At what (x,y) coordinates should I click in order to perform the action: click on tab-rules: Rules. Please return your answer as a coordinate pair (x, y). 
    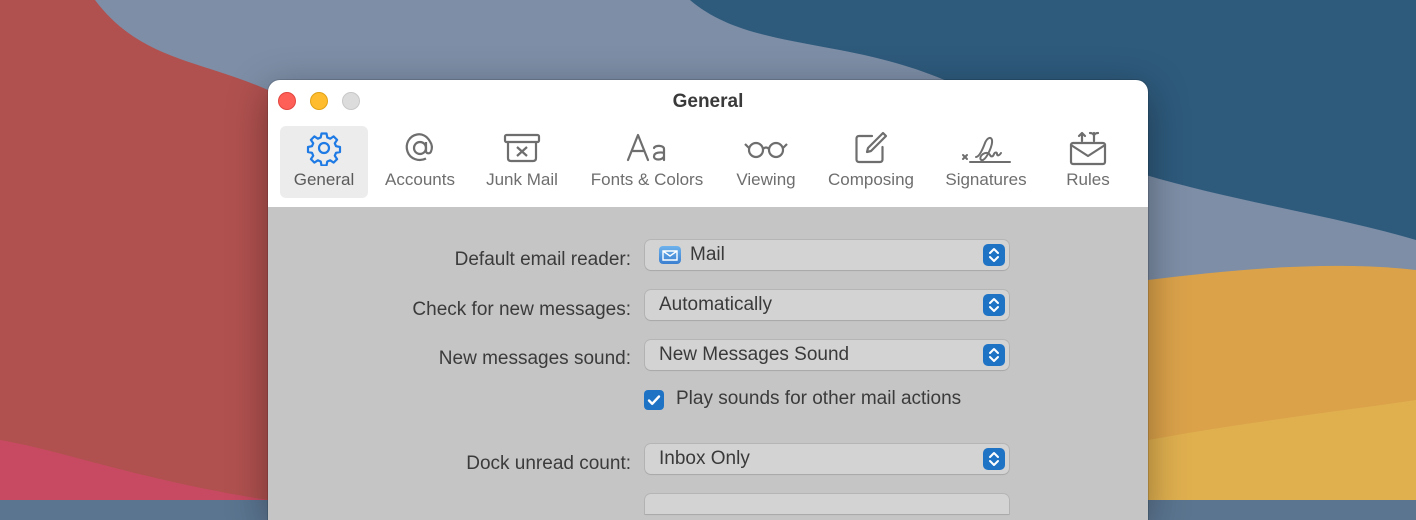
    Looking at the image, I should click on (1088, 162).